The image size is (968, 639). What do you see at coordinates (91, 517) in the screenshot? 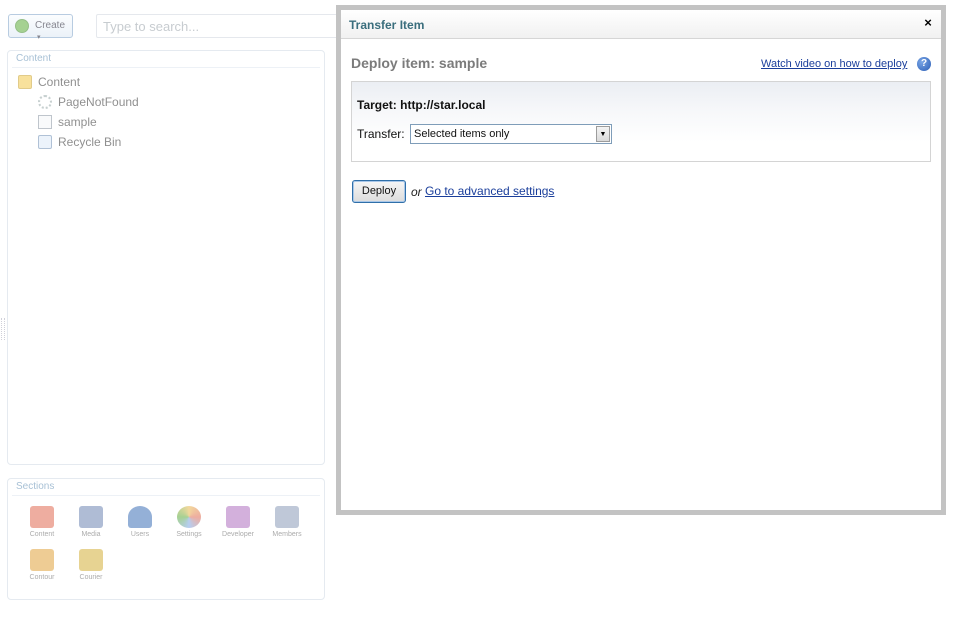
I see `media-section-icon` at bounding box center [91, 517].